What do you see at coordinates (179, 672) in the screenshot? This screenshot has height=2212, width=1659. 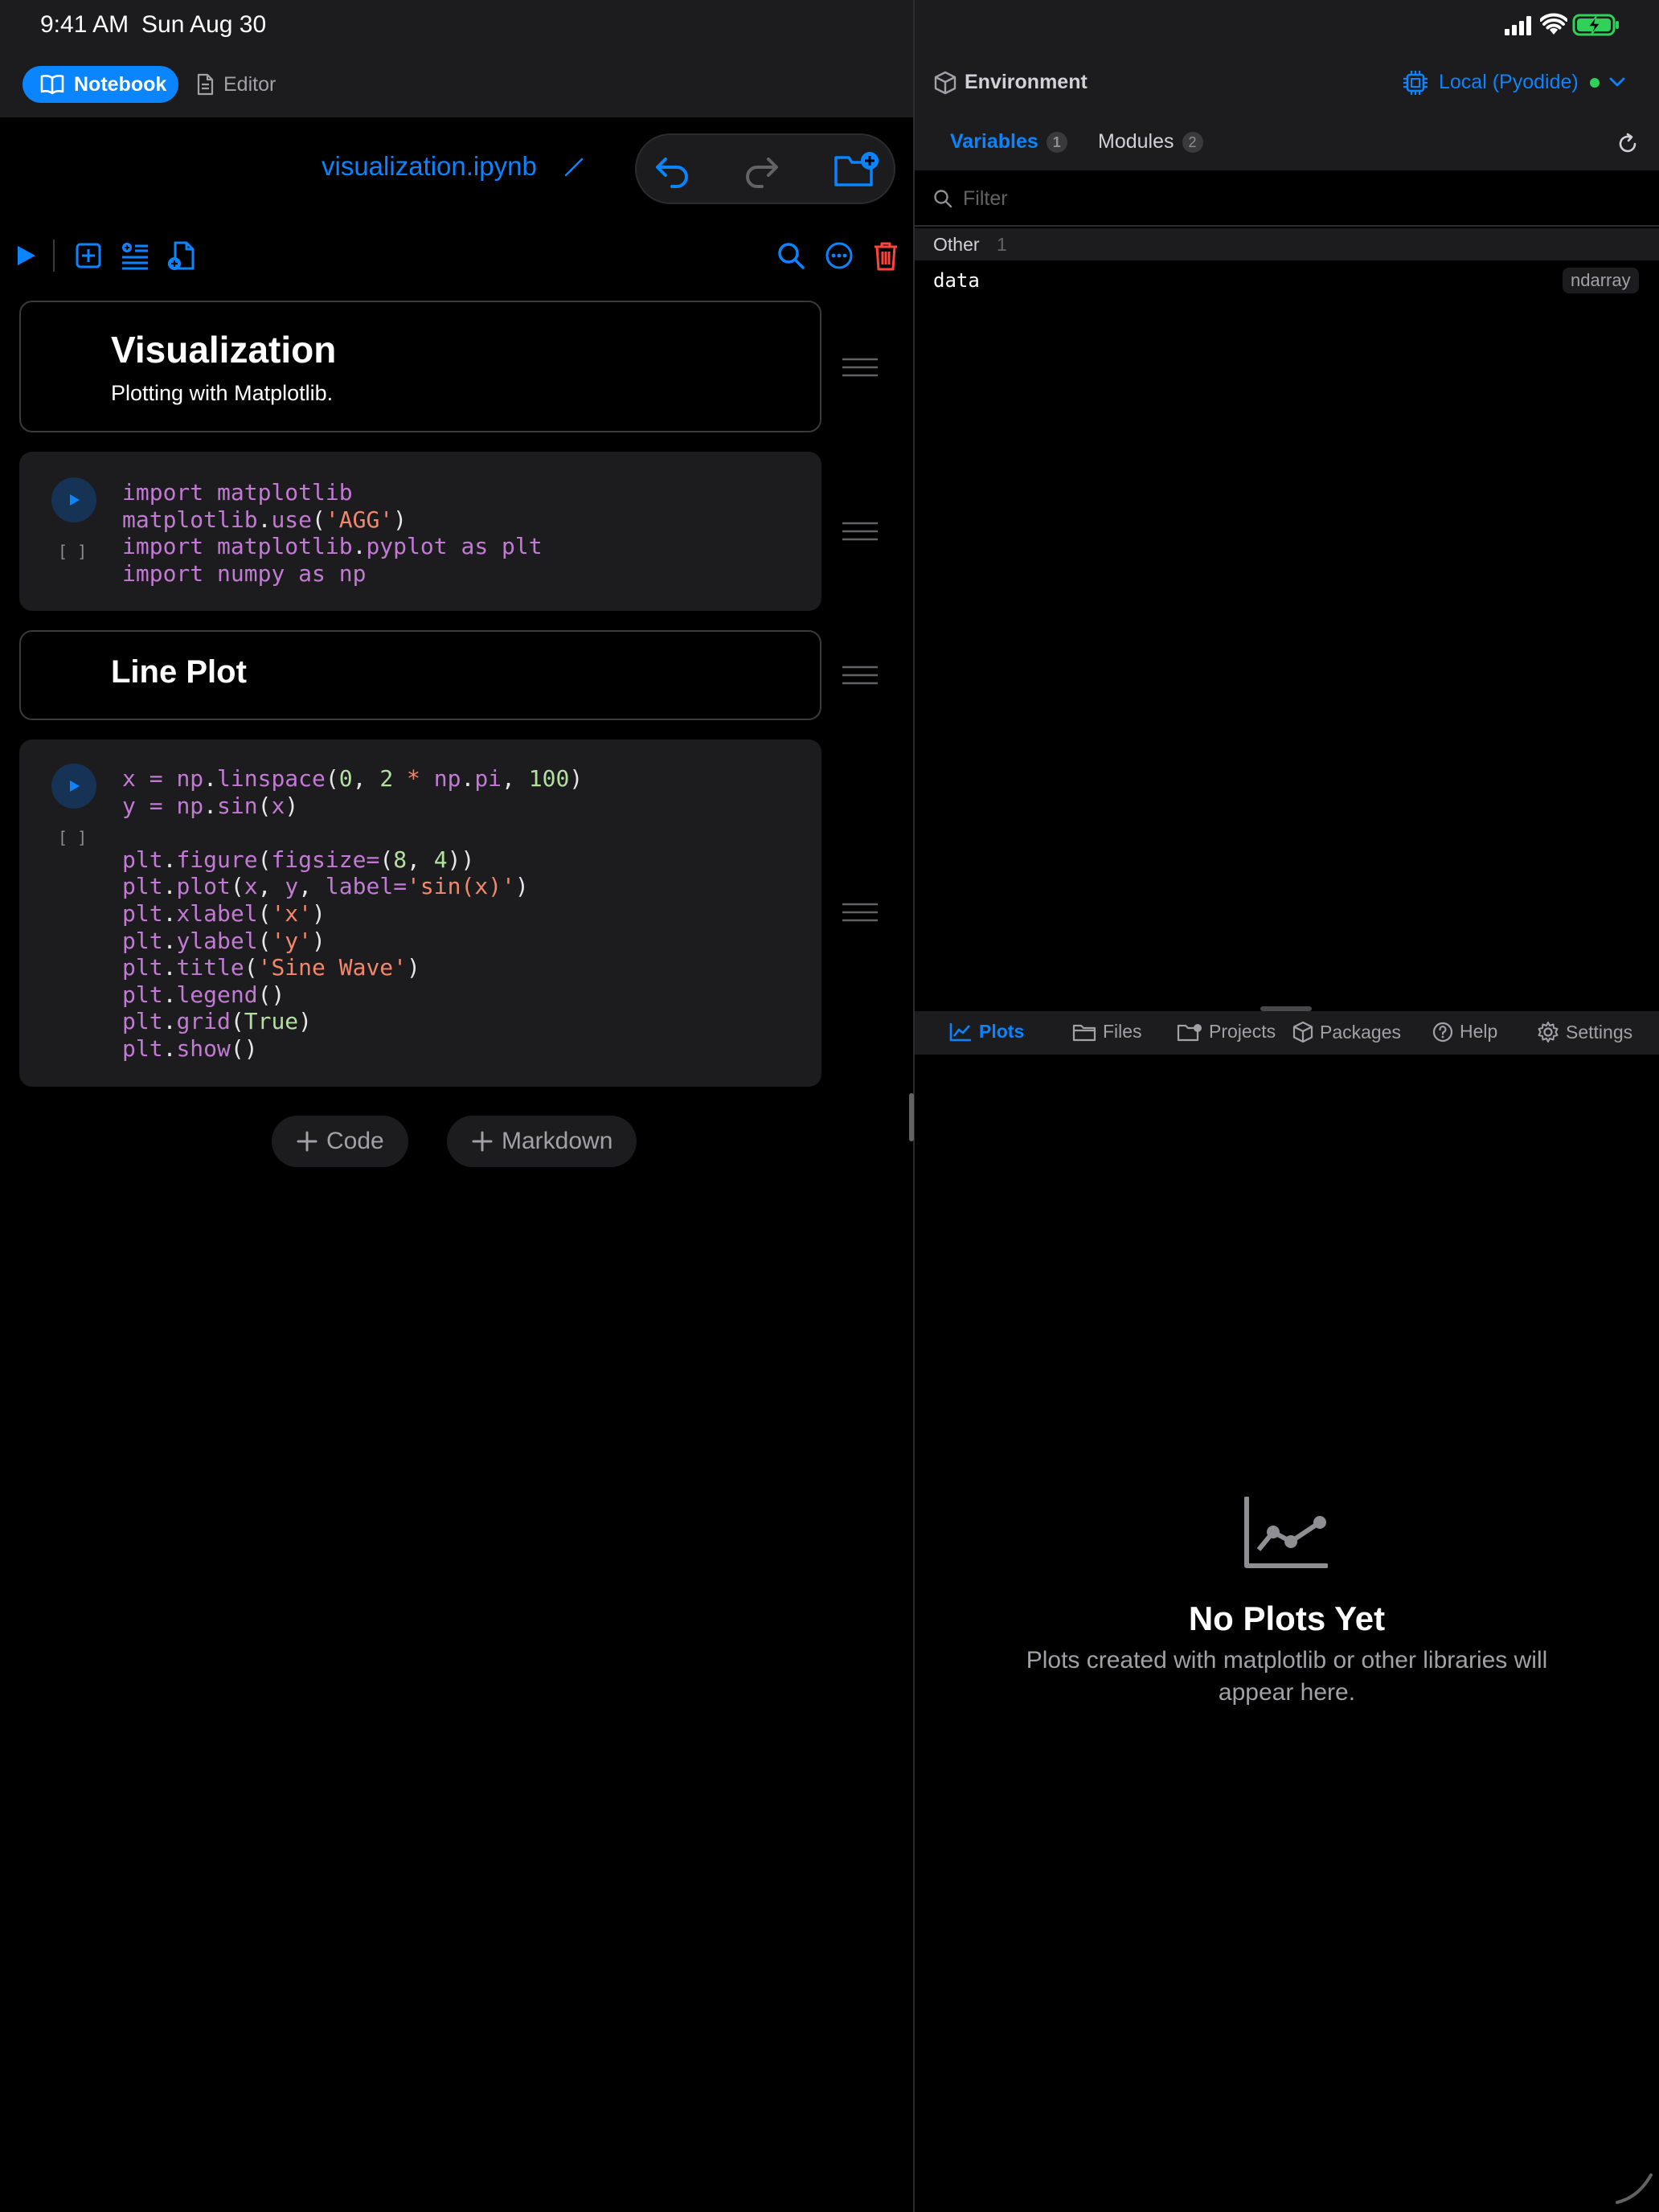 I see `markdown-heading: Line Plot` at bounding box center [179, 672].